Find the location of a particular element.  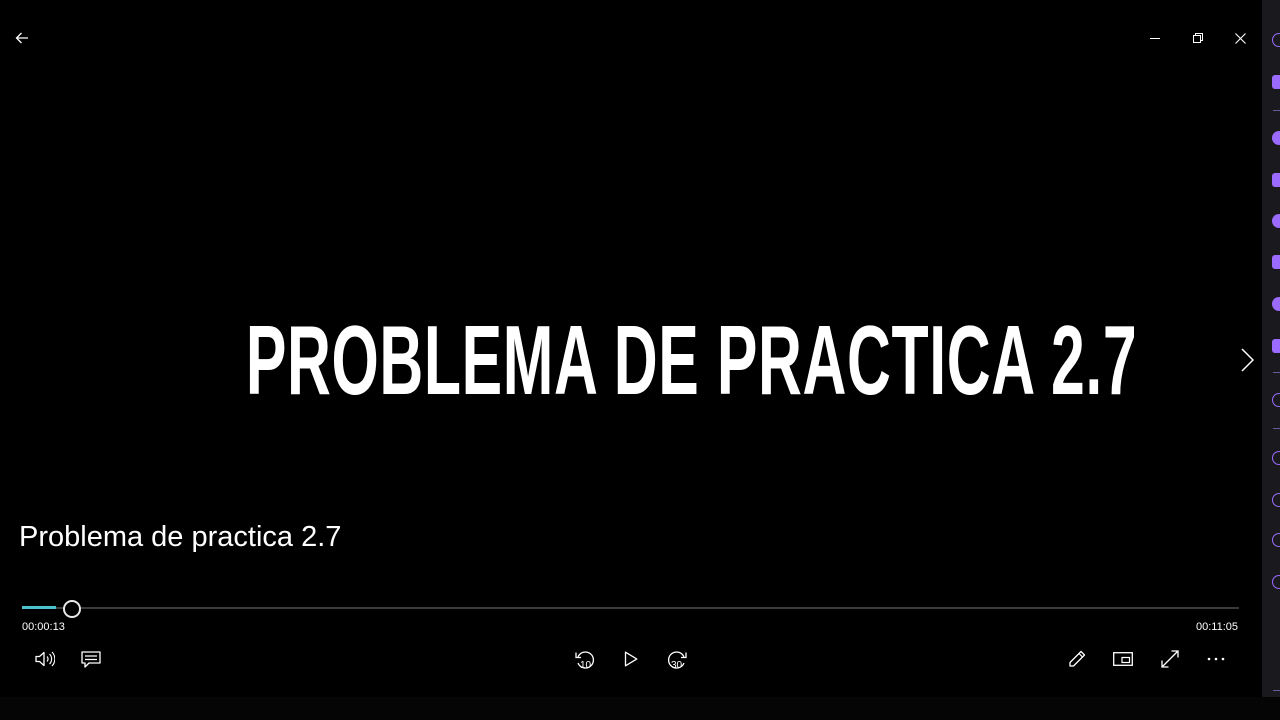

skip-back-10-icon: 10 is located at coordinates (585, 660).